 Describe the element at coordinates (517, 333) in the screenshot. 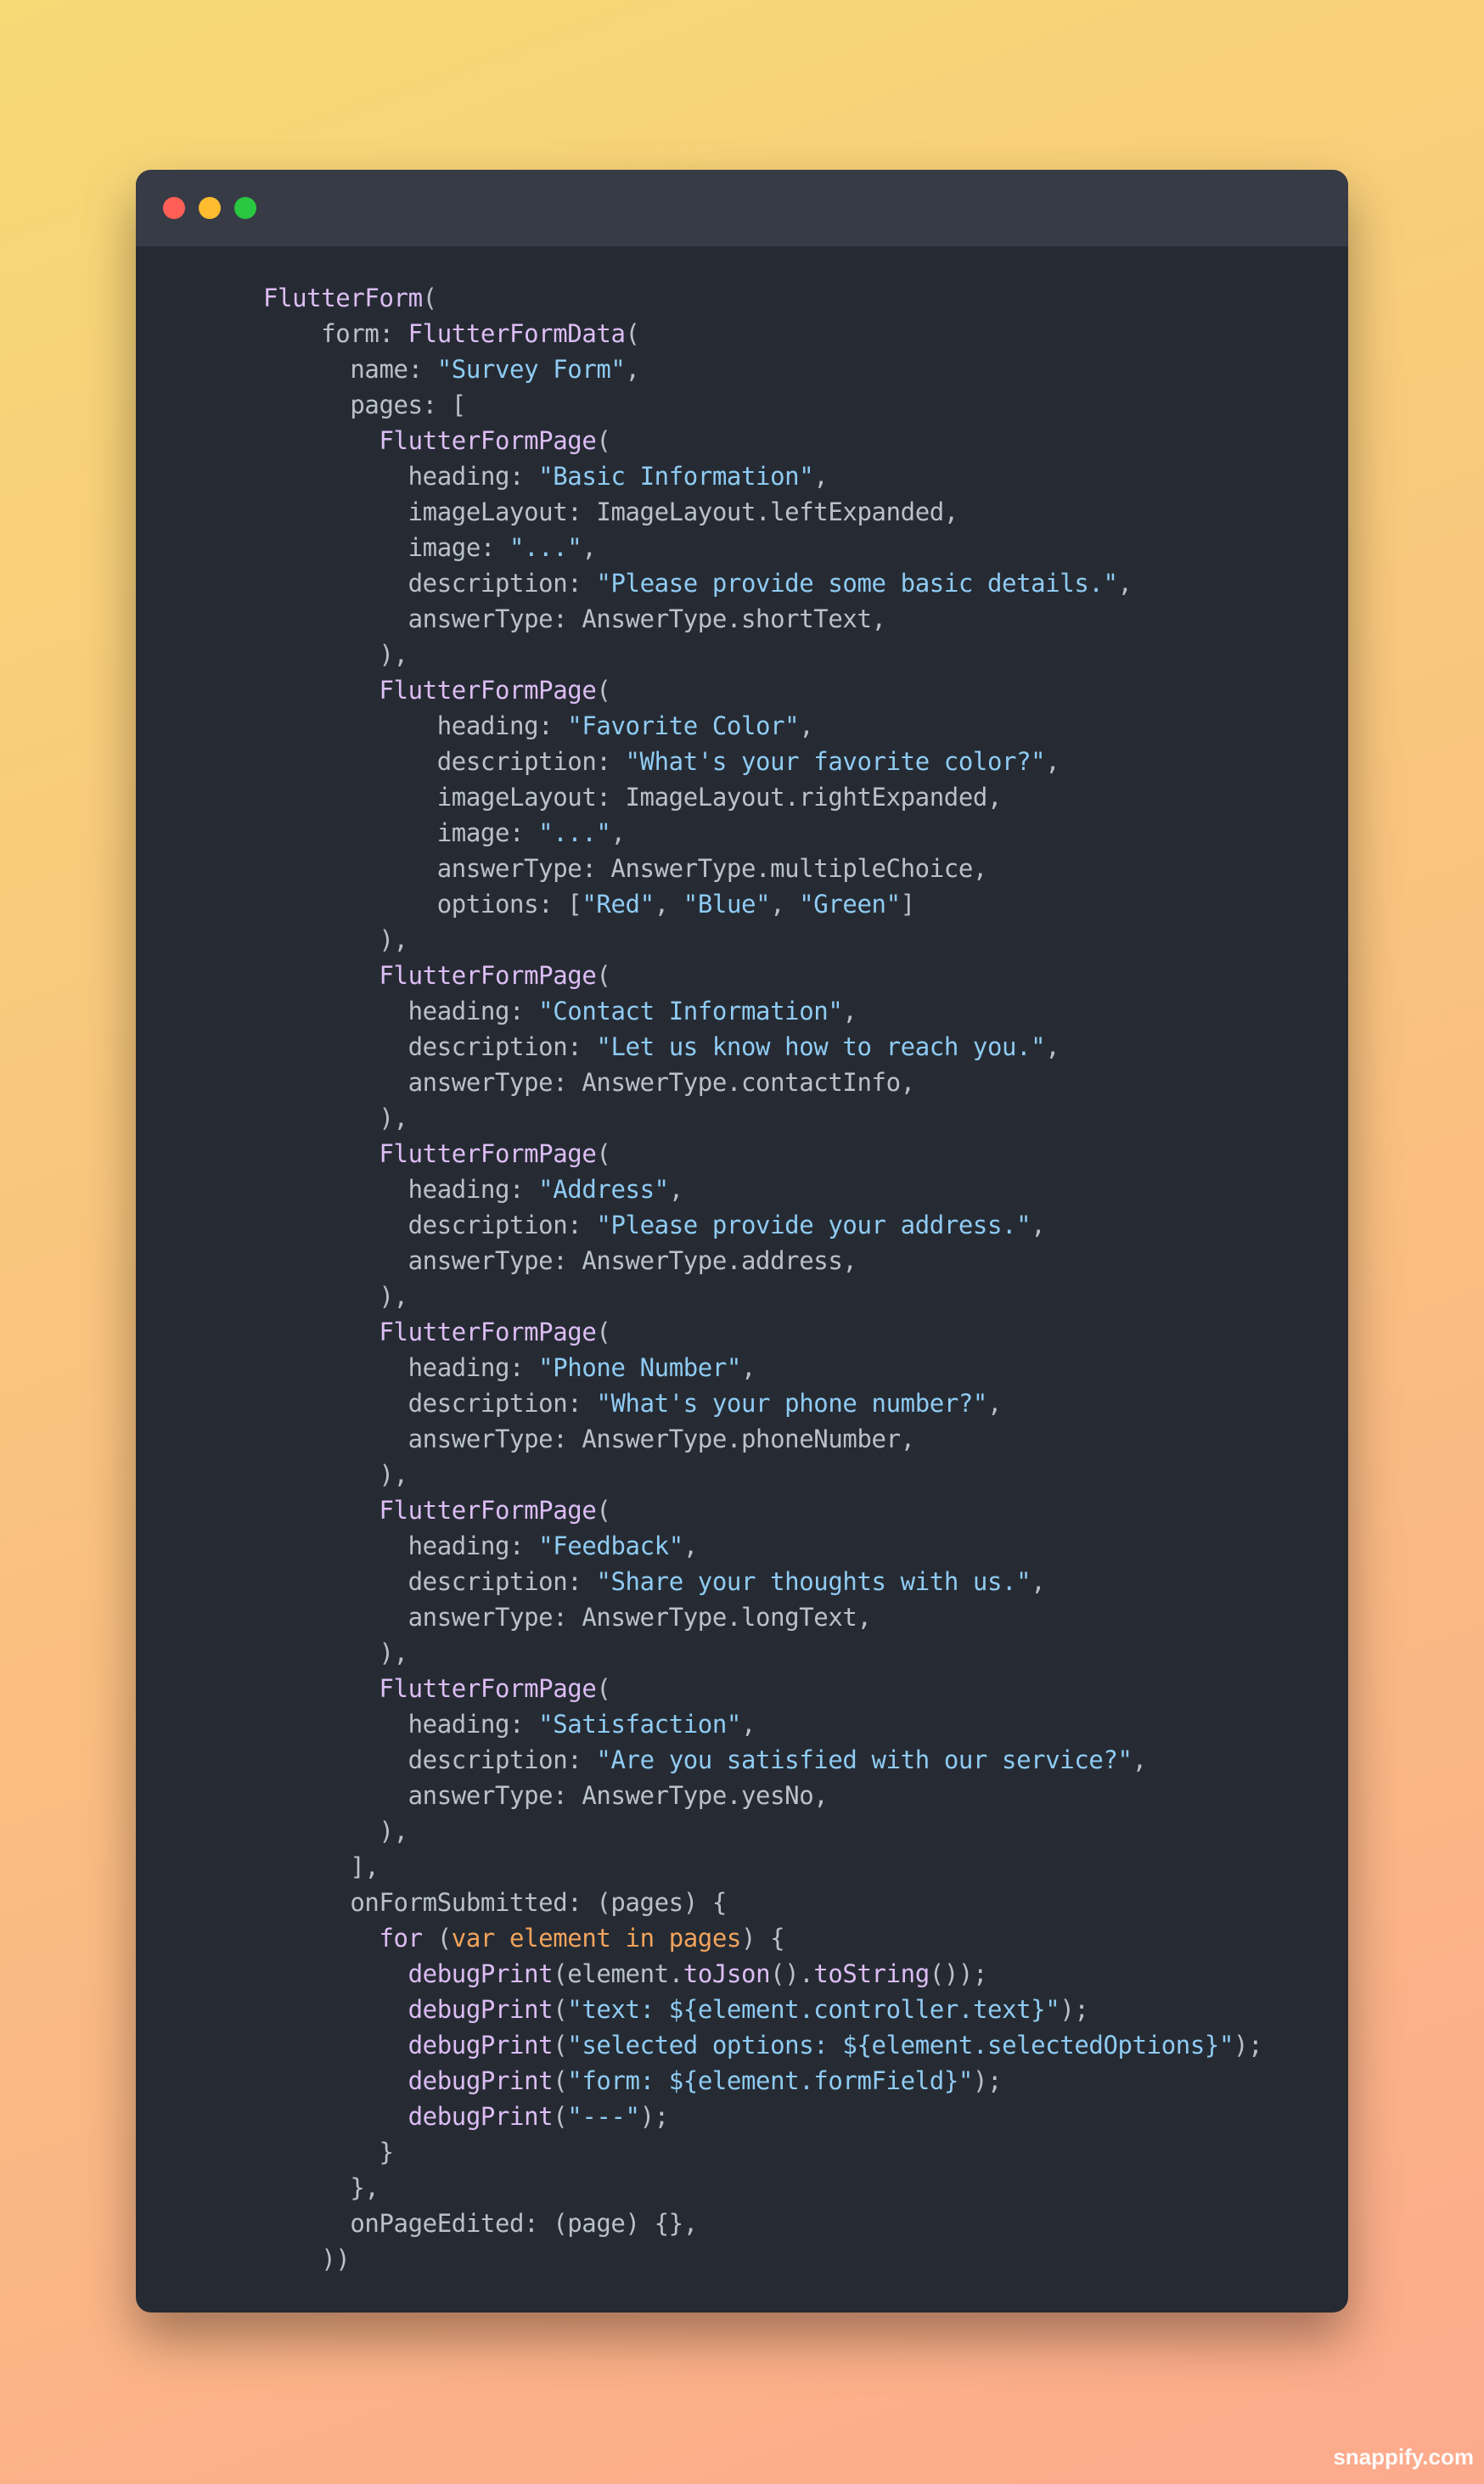

I see `code-token: FlutterFormData` at that location.